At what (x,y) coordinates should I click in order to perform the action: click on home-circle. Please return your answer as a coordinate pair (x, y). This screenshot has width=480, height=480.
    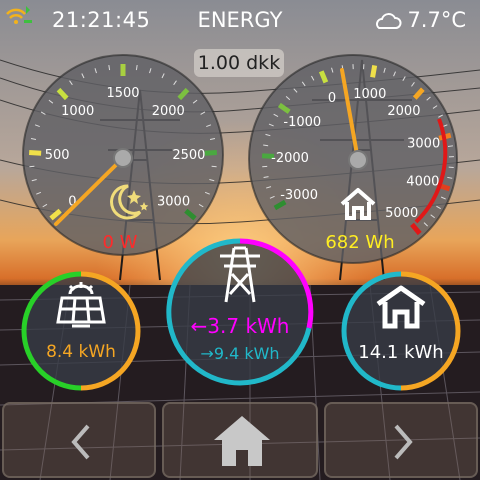
    Looking at the image, I should click on (401, 331).